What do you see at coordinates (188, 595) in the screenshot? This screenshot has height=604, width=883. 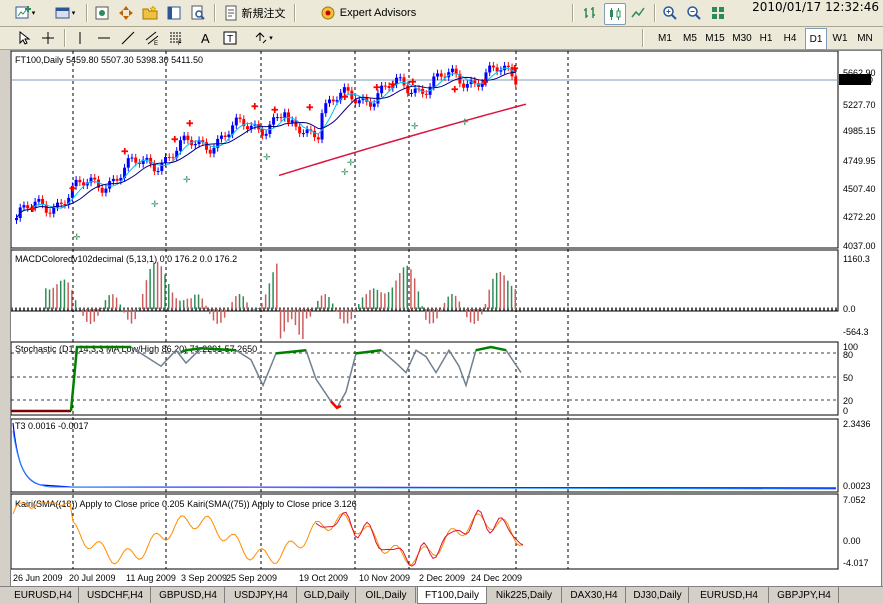 I see `chart-tab: GBPUSD,H4` at bounding box center [188, 595].